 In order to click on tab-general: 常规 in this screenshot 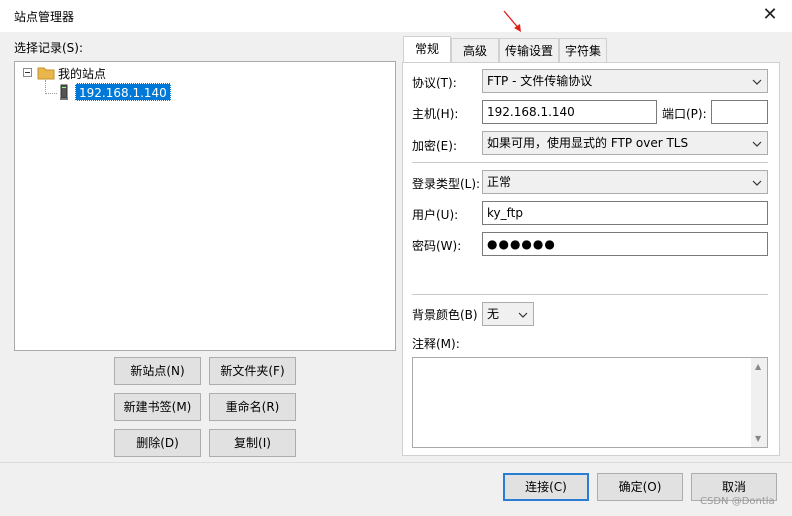, I will do `click(427, 49)`.